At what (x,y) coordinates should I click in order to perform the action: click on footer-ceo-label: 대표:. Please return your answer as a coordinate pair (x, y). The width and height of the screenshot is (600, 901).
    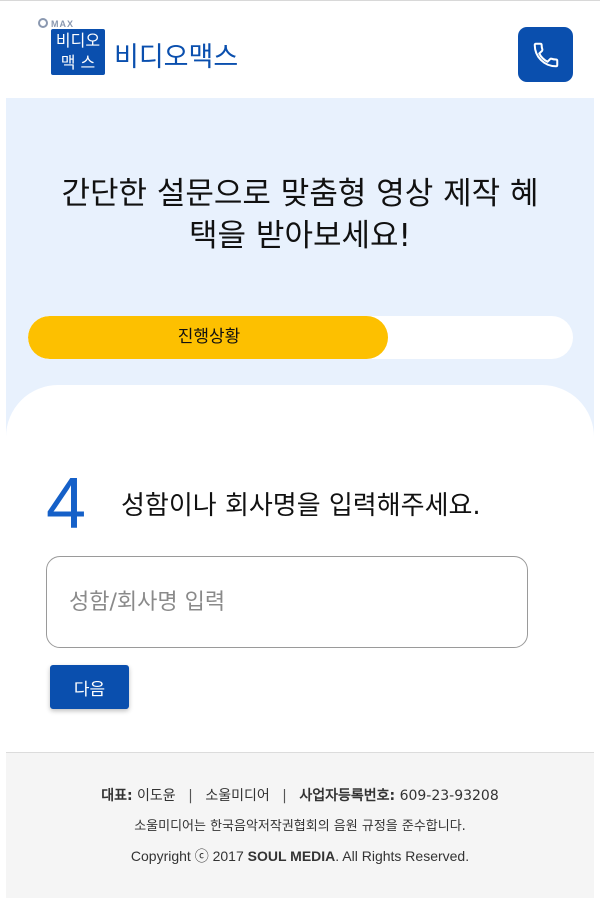
    Looking at the image, I should click on (117, 796).